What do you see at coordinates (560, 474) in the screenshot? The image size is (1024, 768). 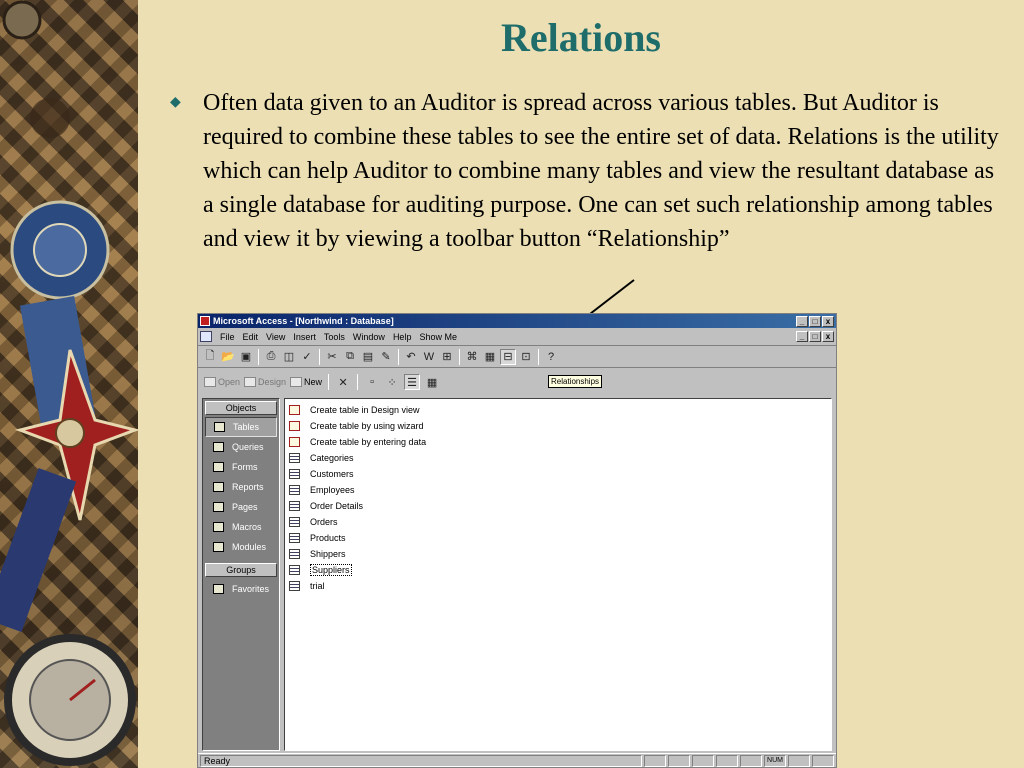 I see `table-item: Customers` at bounding box center [560, 474].